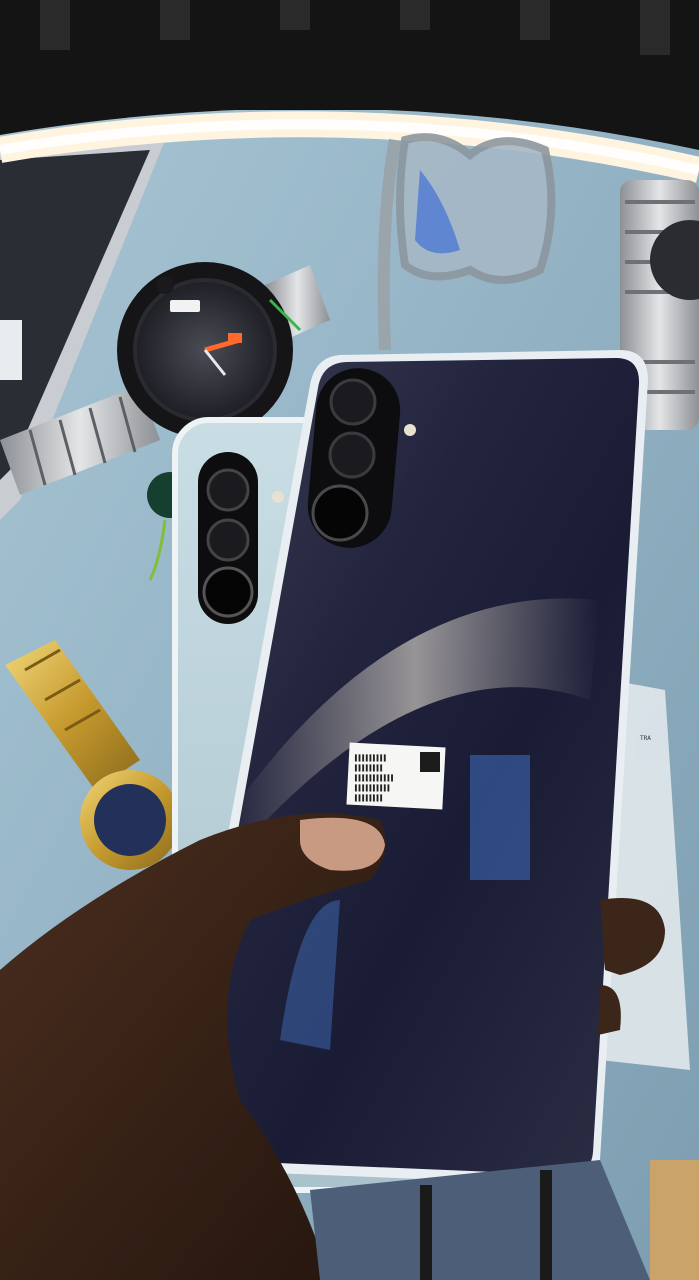 The image size is (699, 1280). What do you see at coordinates (369, 768) in the screenshot?
I see `sticker-line-2: ▌▌▌▌▌▌▌▌` at bounding box center [369, 768].